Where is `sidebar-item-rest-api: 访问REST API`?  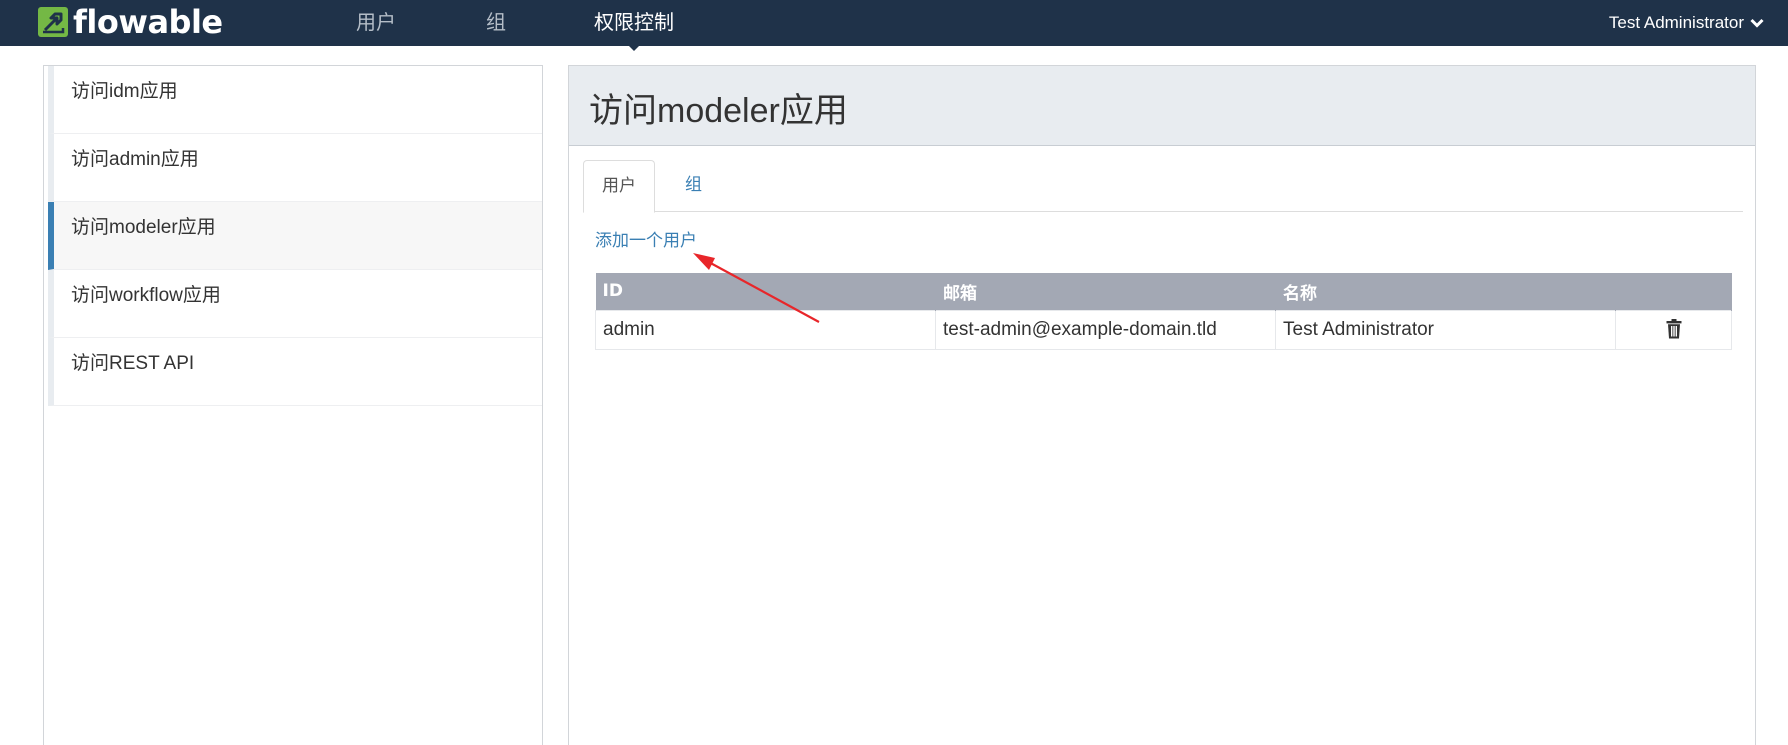
sidebar-item-rest-api: 访问REST API is located at coordinates (295, 372).